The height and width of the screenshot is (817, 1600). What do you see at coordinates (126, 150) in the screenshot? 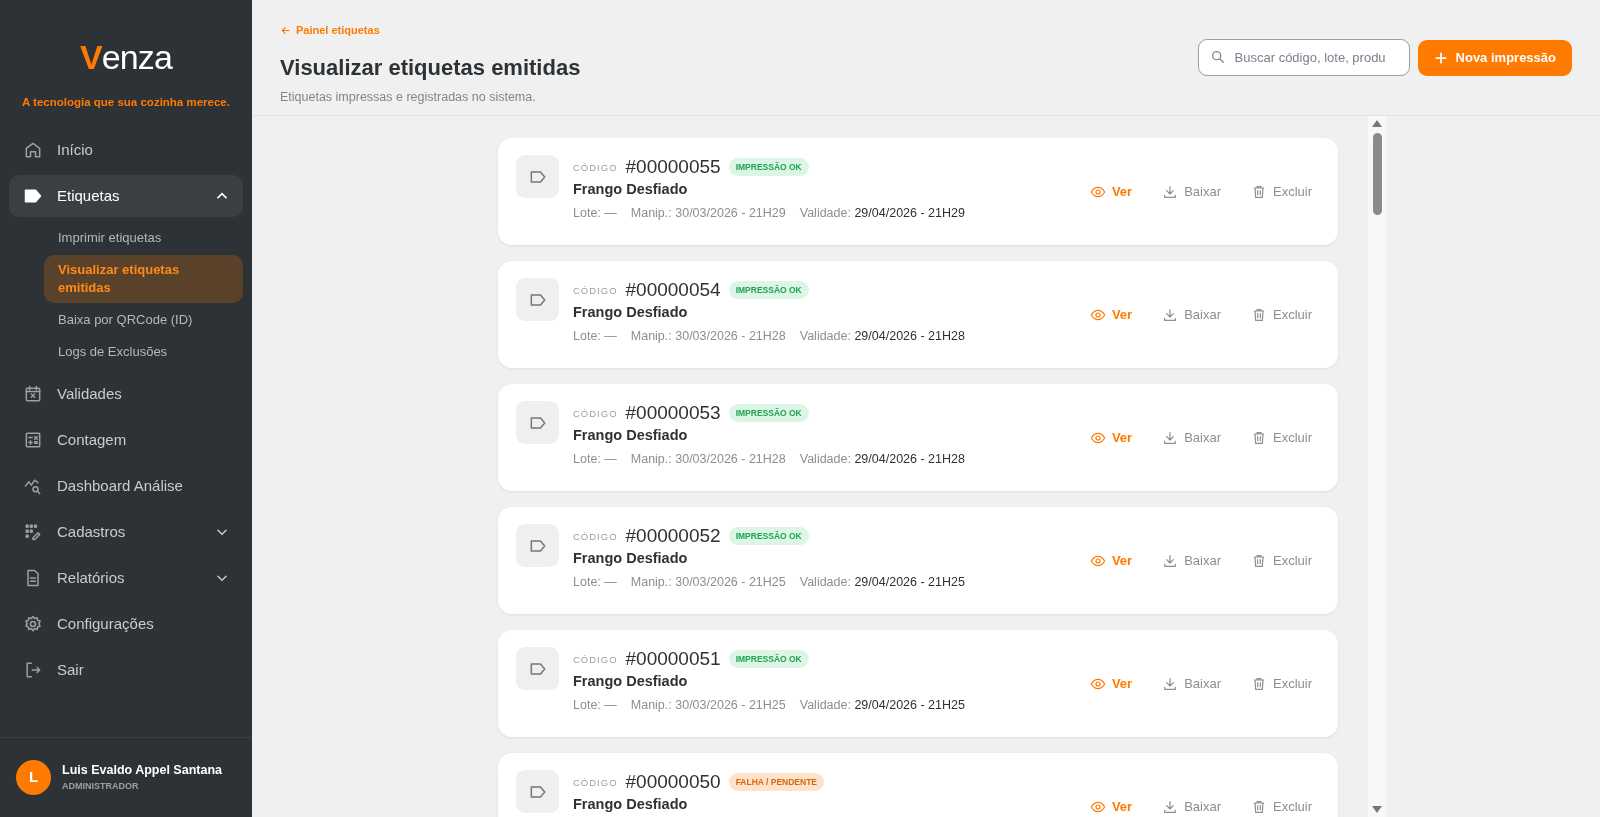
I see `nav-item: Início` at bounding box center [126, 150].